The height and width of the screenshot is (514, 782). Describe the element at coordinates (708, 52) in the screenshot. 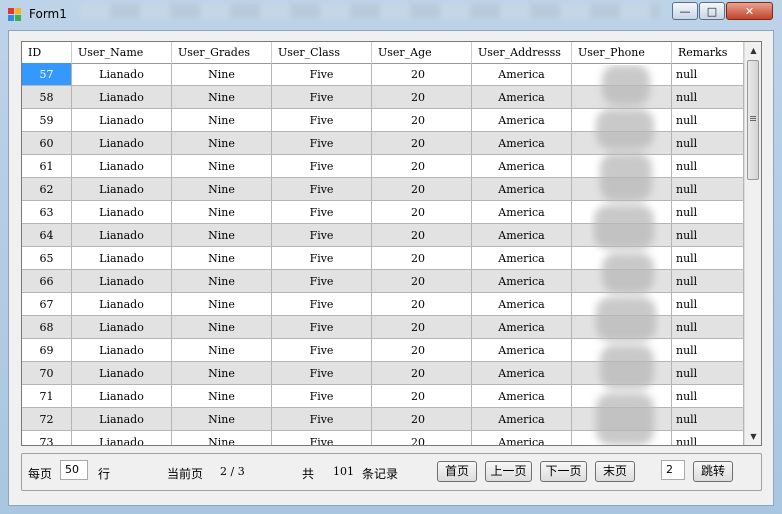

I see `column-header: Remarks` at that location.